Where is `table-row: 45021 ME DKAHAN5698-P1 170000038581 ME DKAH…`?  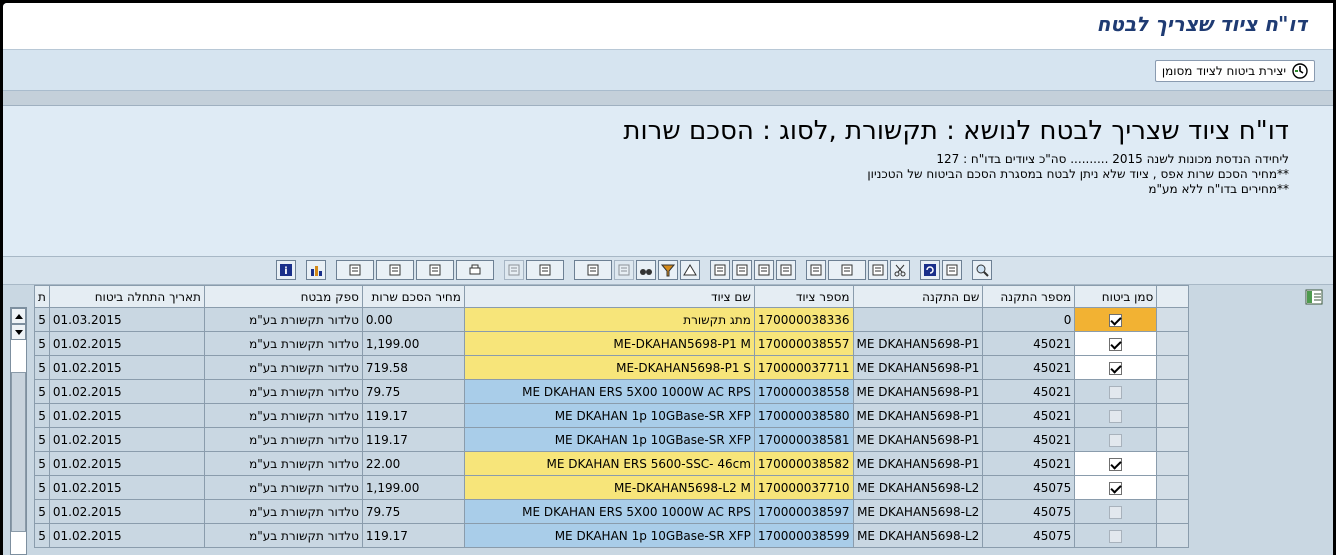
table-row: 45021 ME DKAHAN5698-P1 170000038581 ME DKAH… is located at coordinates (612, 439).